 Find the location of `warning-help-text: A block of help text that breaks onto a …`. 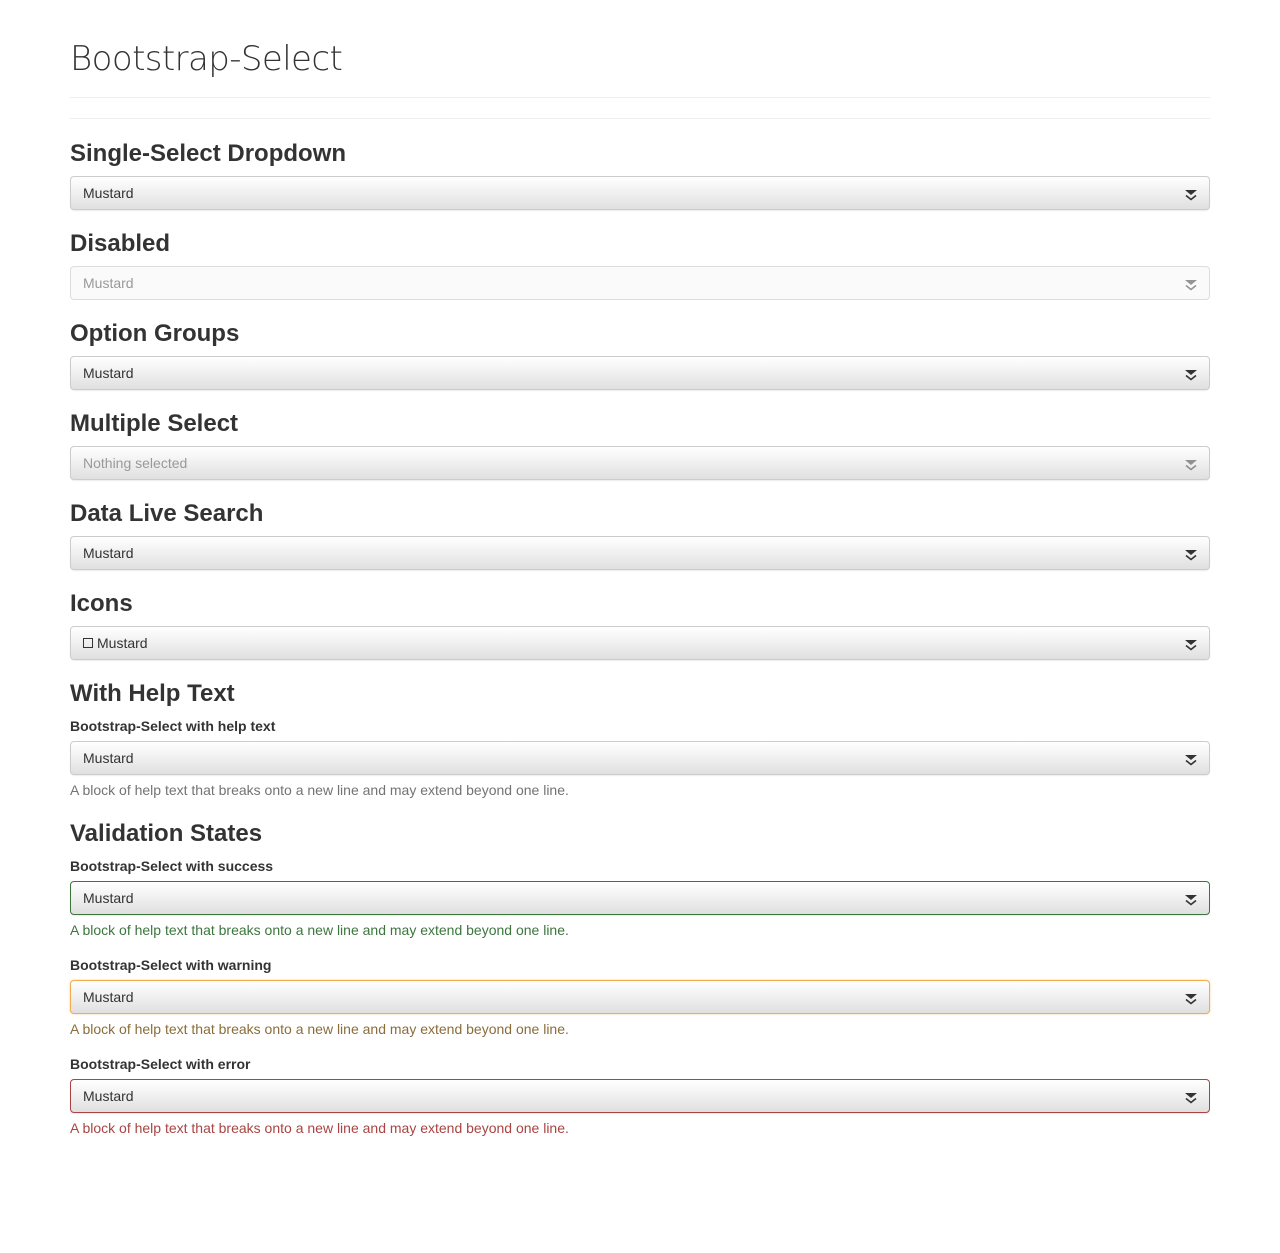

warning-help-text: A block of help text that breaks onto a … is located at coordinates (319, 1029).